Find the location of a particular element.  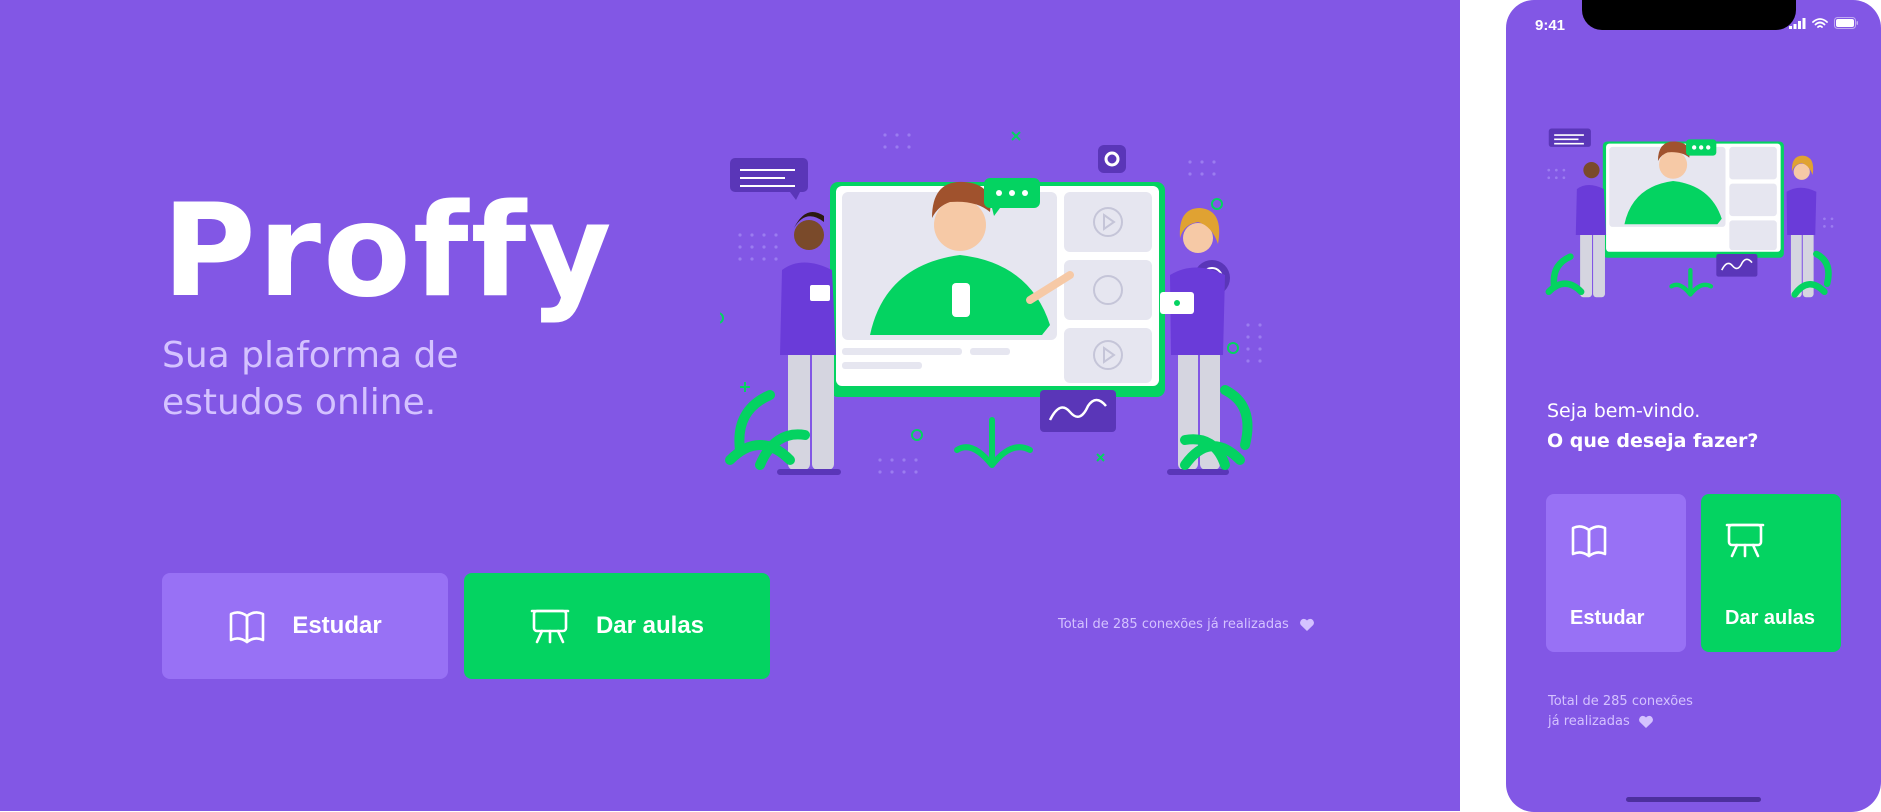

battery-icon is located at coordinates (1846, 23).